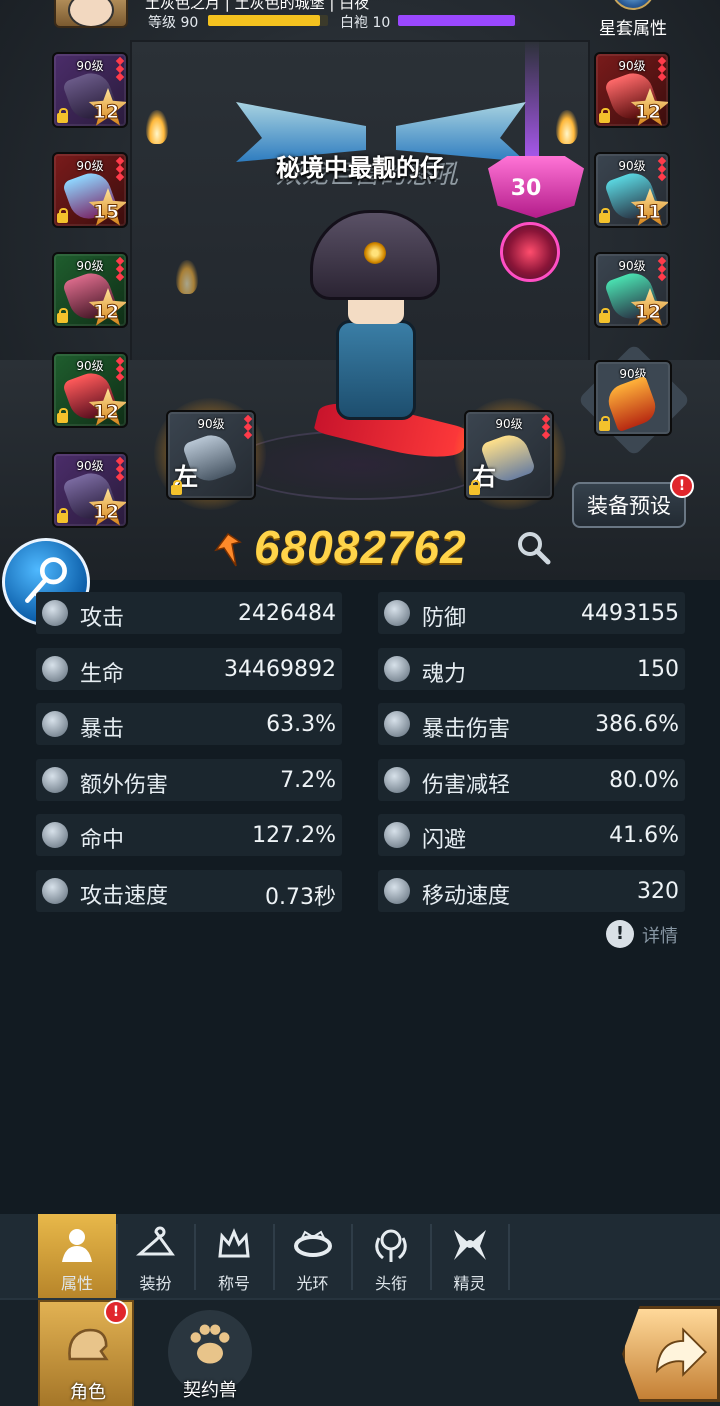  What do you see at coordinates (469, 1245) in the screenshot?
I see `sprite-wings-icon` at bounding box center [469, 1245].